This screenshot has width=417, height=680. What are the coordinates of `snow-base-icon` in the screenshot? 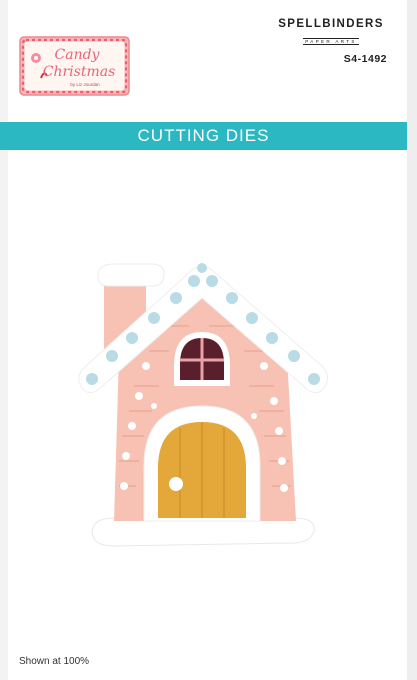 It's located at (203, 532).